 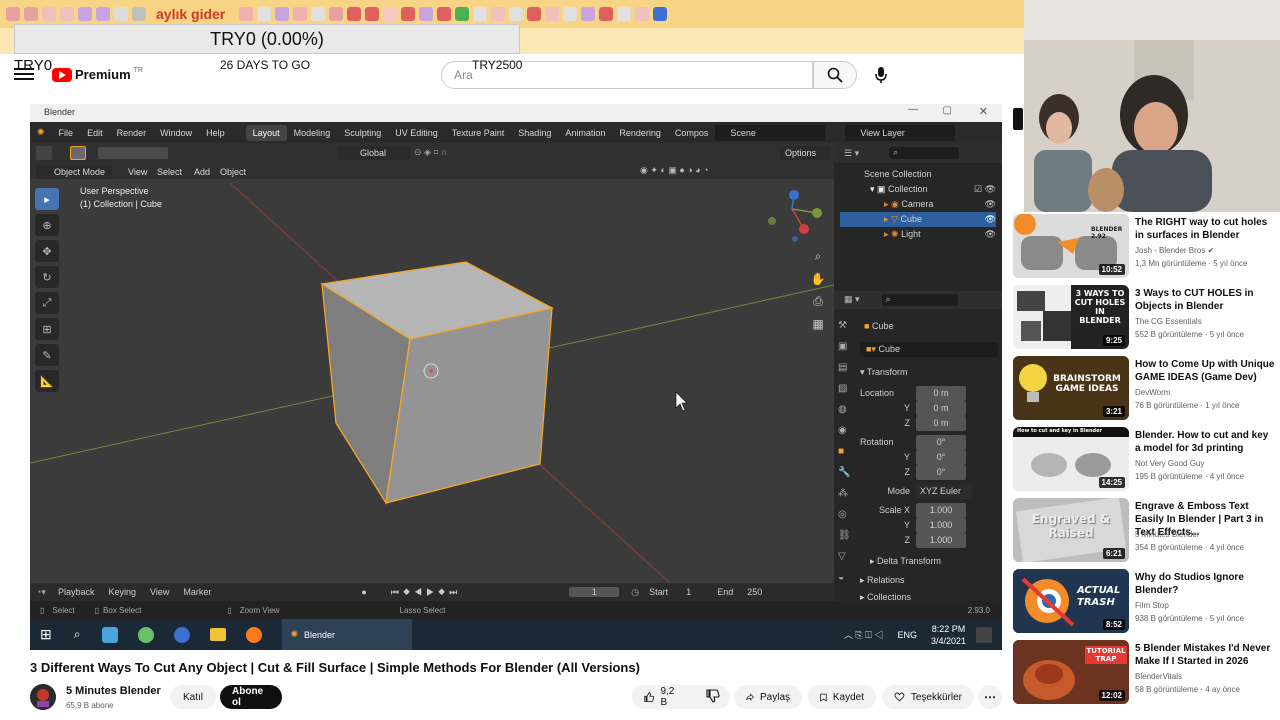 I want to click on subscribe-button: Abone ol, so click(x=251, y=697).